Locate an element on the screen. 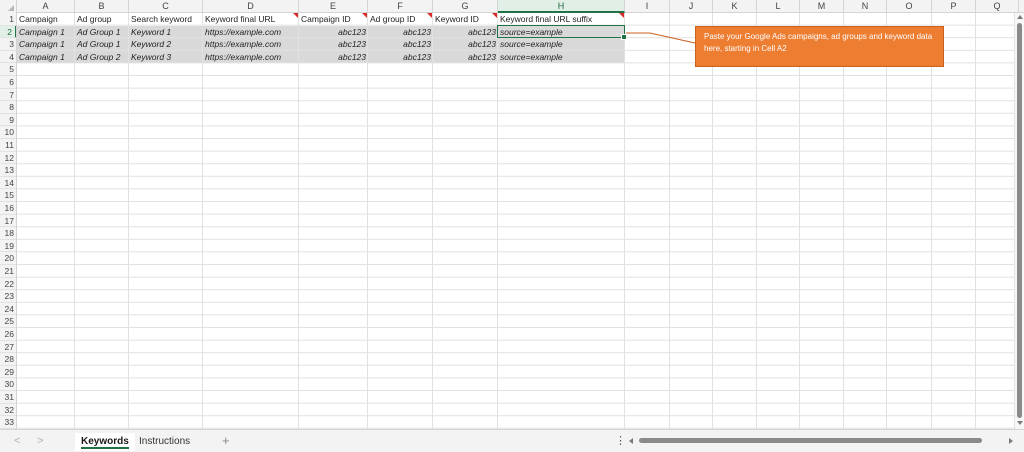 The image size is (1024, 452). row-header-27: 27 is located at coordinates (8, 347).